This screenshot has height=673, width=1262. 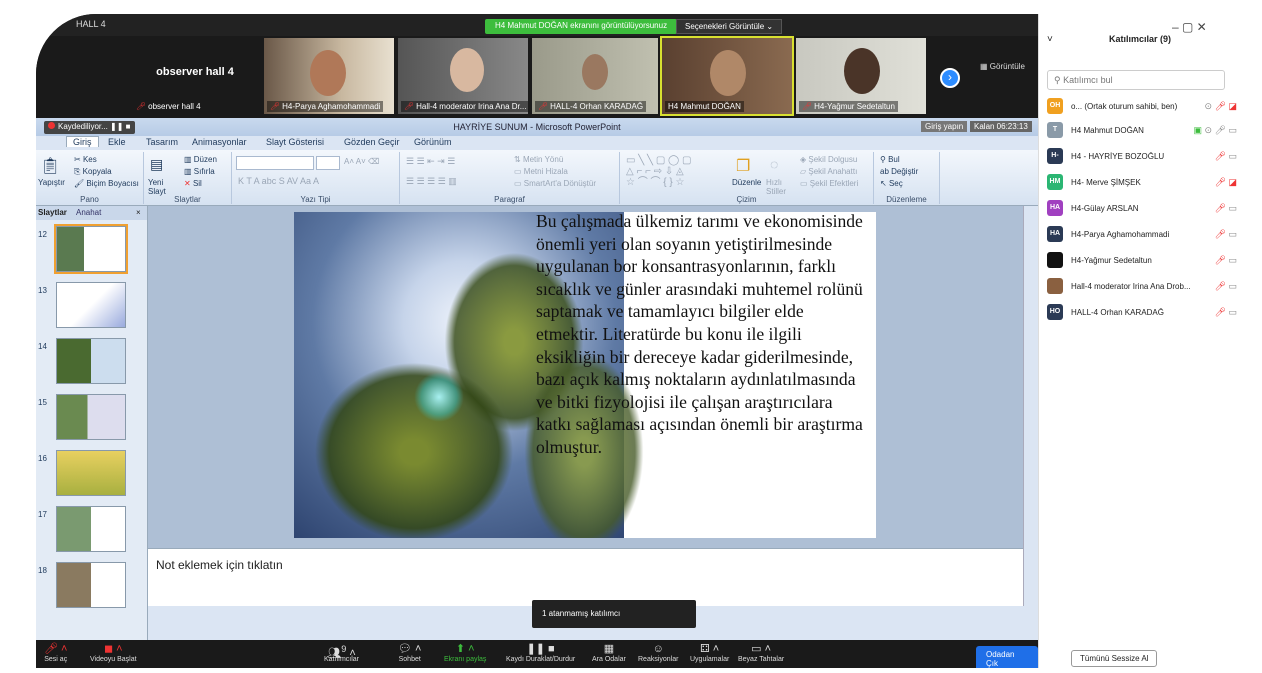 I want to click on reactions-button: ☺ Reaksiyonlar, so click(x=658, y=652).